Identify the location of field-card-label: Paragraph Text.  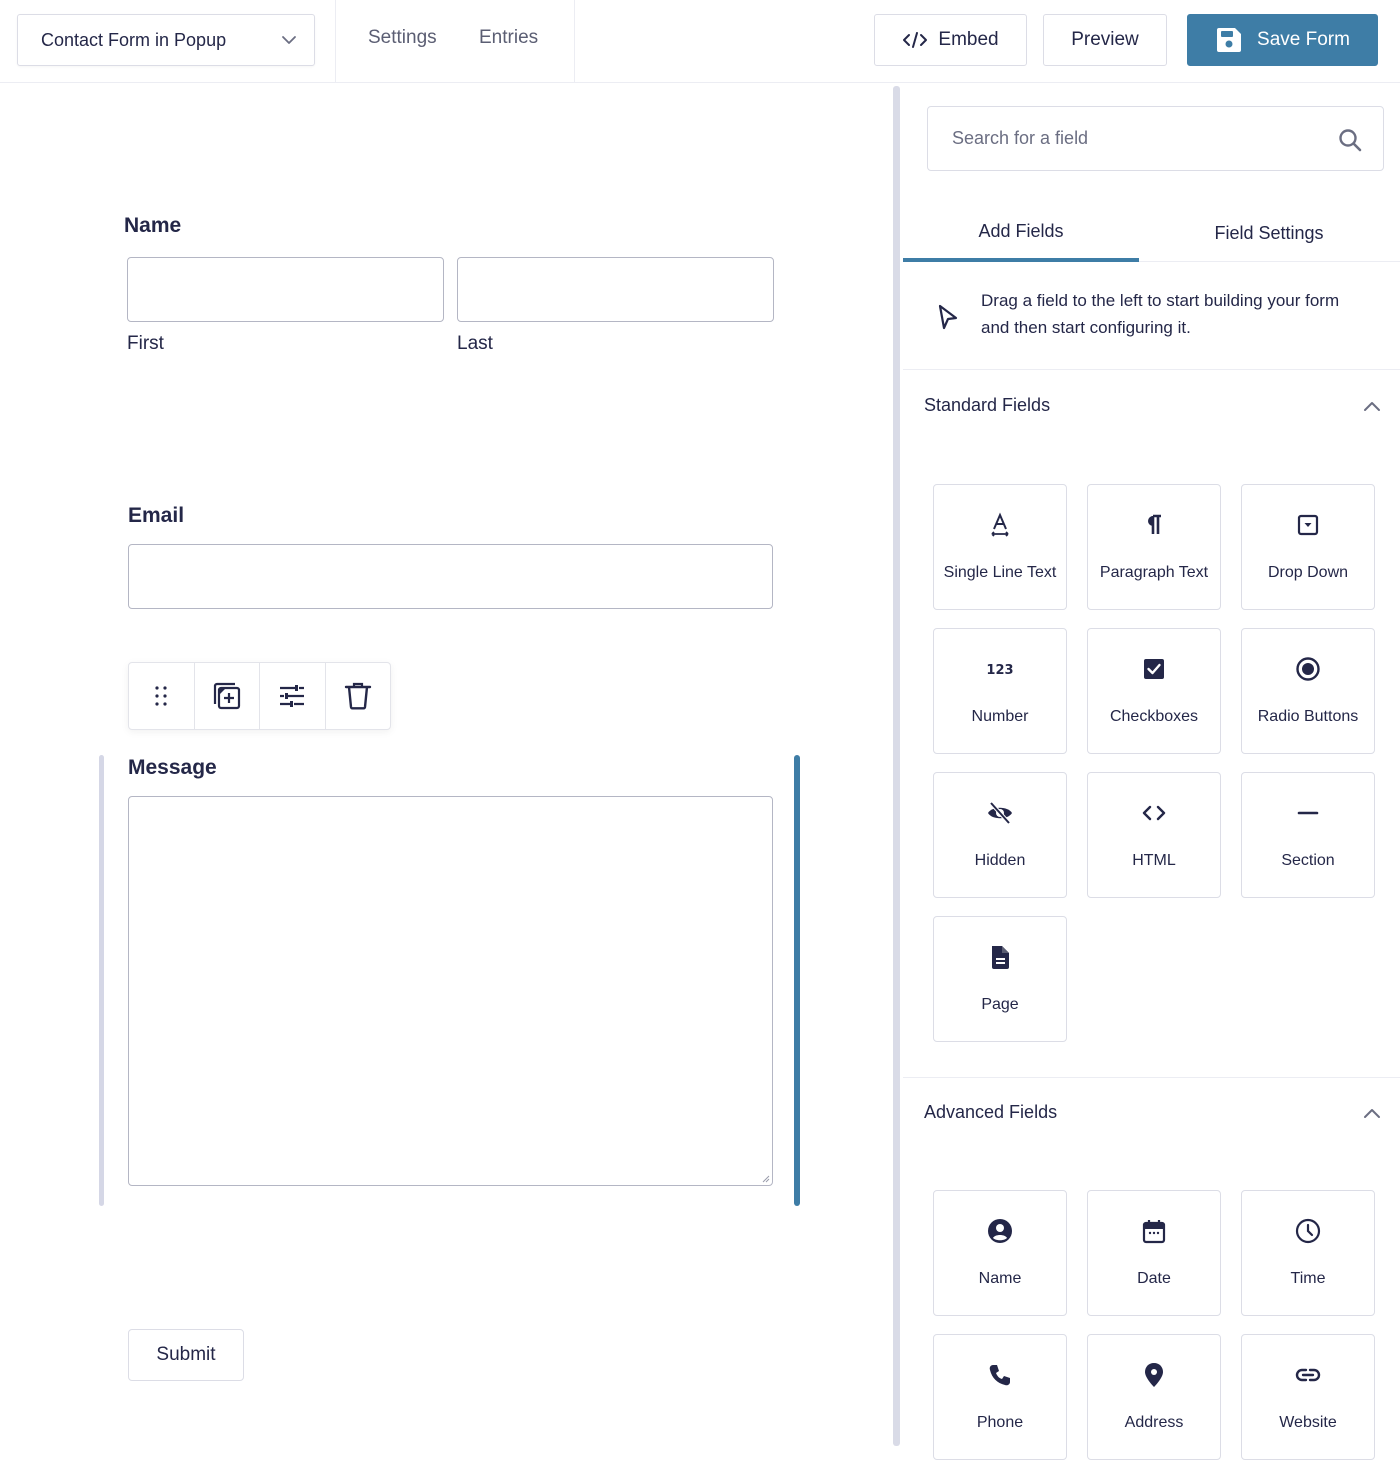
(1154, 572).